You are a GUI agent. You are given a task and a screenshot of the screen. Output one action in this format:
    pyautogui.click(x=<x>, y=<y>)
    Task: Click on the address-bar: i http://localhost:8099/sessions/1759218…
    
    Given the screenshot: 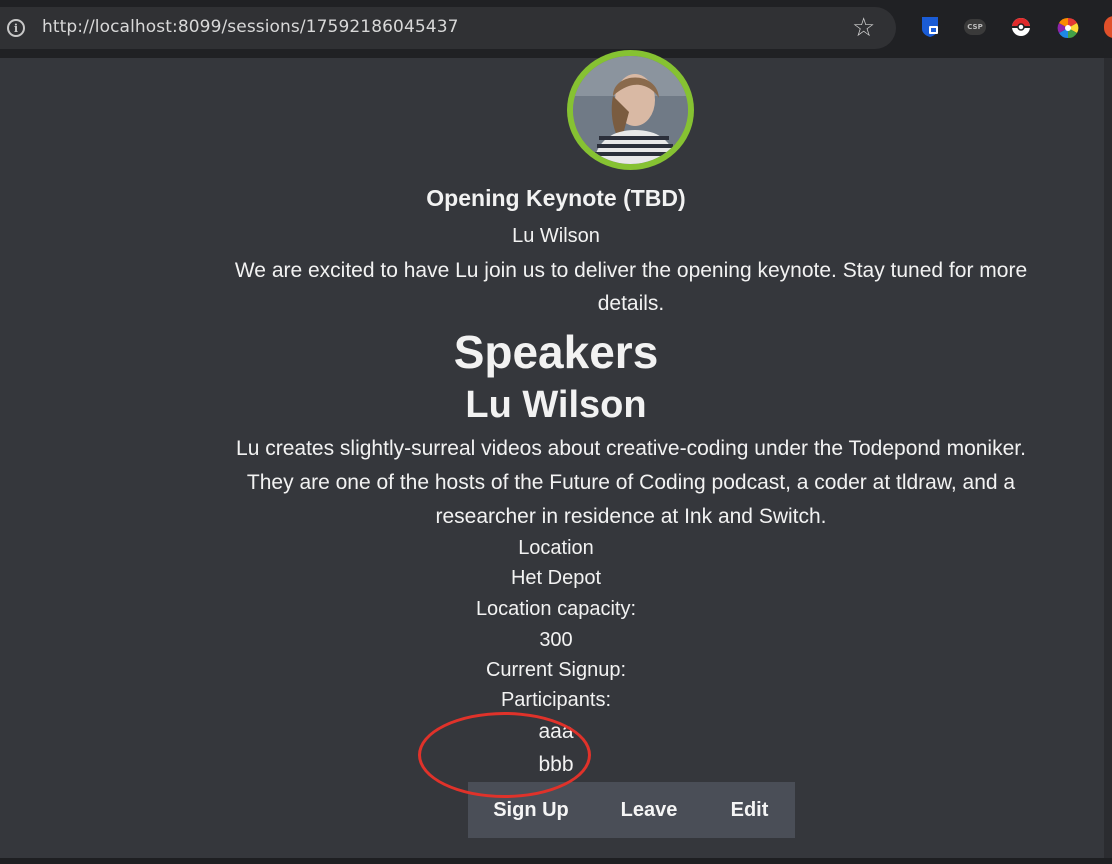 What is the action you would take?
    pyautogui.click(x=448, y=28)
    